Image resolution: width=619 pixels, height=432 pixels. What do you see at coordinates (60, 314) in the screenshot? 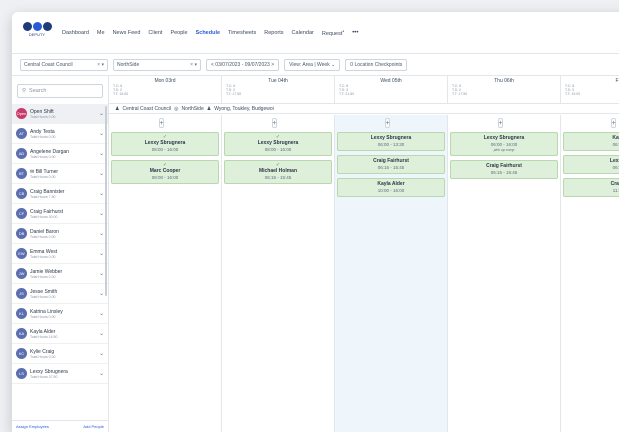
I see `employee-row: KL Katrina Linsley Total Hours 0.00 ⌄` at bounding box center [60, 314].